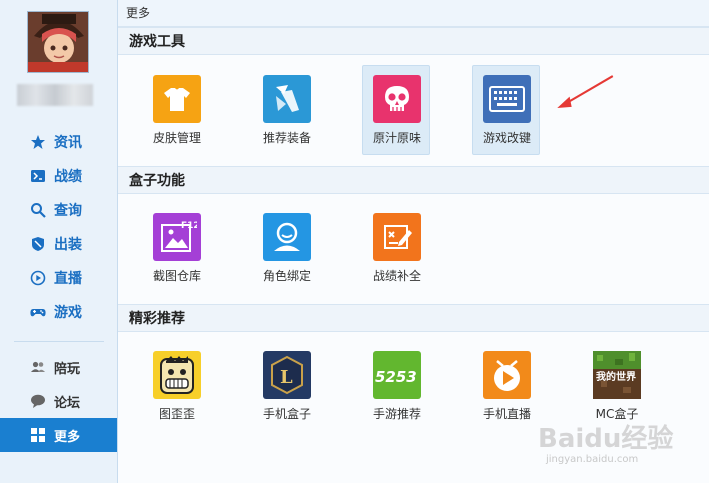 This screenshot has height=483, width=709. I want to click on tile-skin-manage: 皮肤管理, so click(177, 111).